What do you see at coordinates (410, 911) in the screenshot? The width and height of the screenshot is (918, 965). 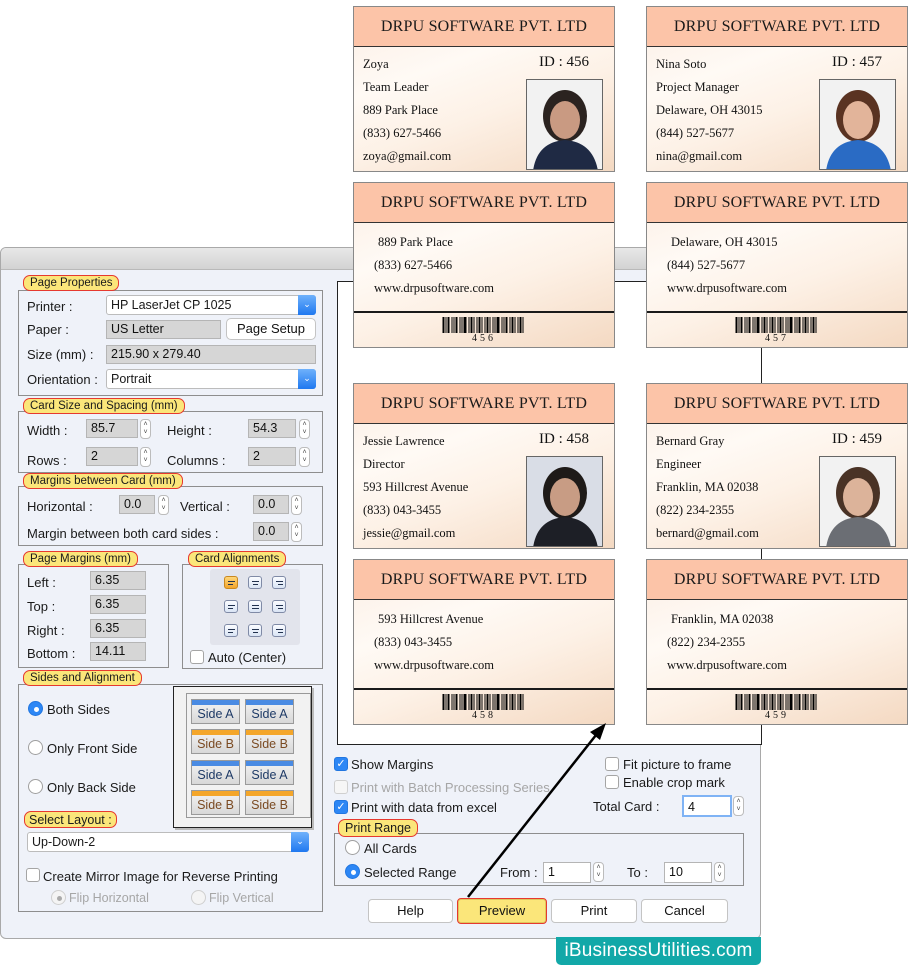 I see `help-button: Help` at bounding box center [410, 911].